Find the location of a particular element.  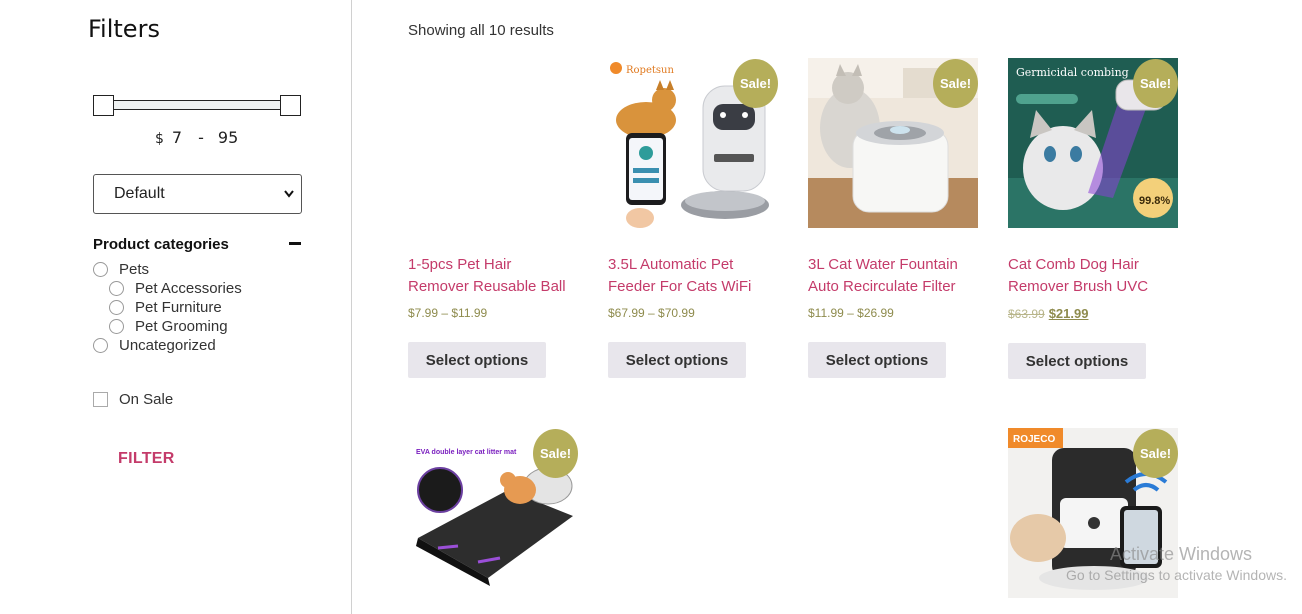

brand-text: ROJECO is located at coordinates (1034, 439).